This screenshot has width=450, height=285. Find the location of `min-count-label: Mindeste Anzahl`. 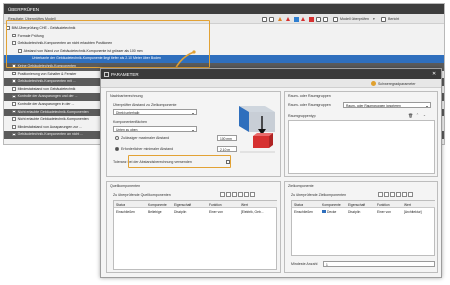

min-count-label: Mindeste Anzahl is located at coordinates (304, 264).